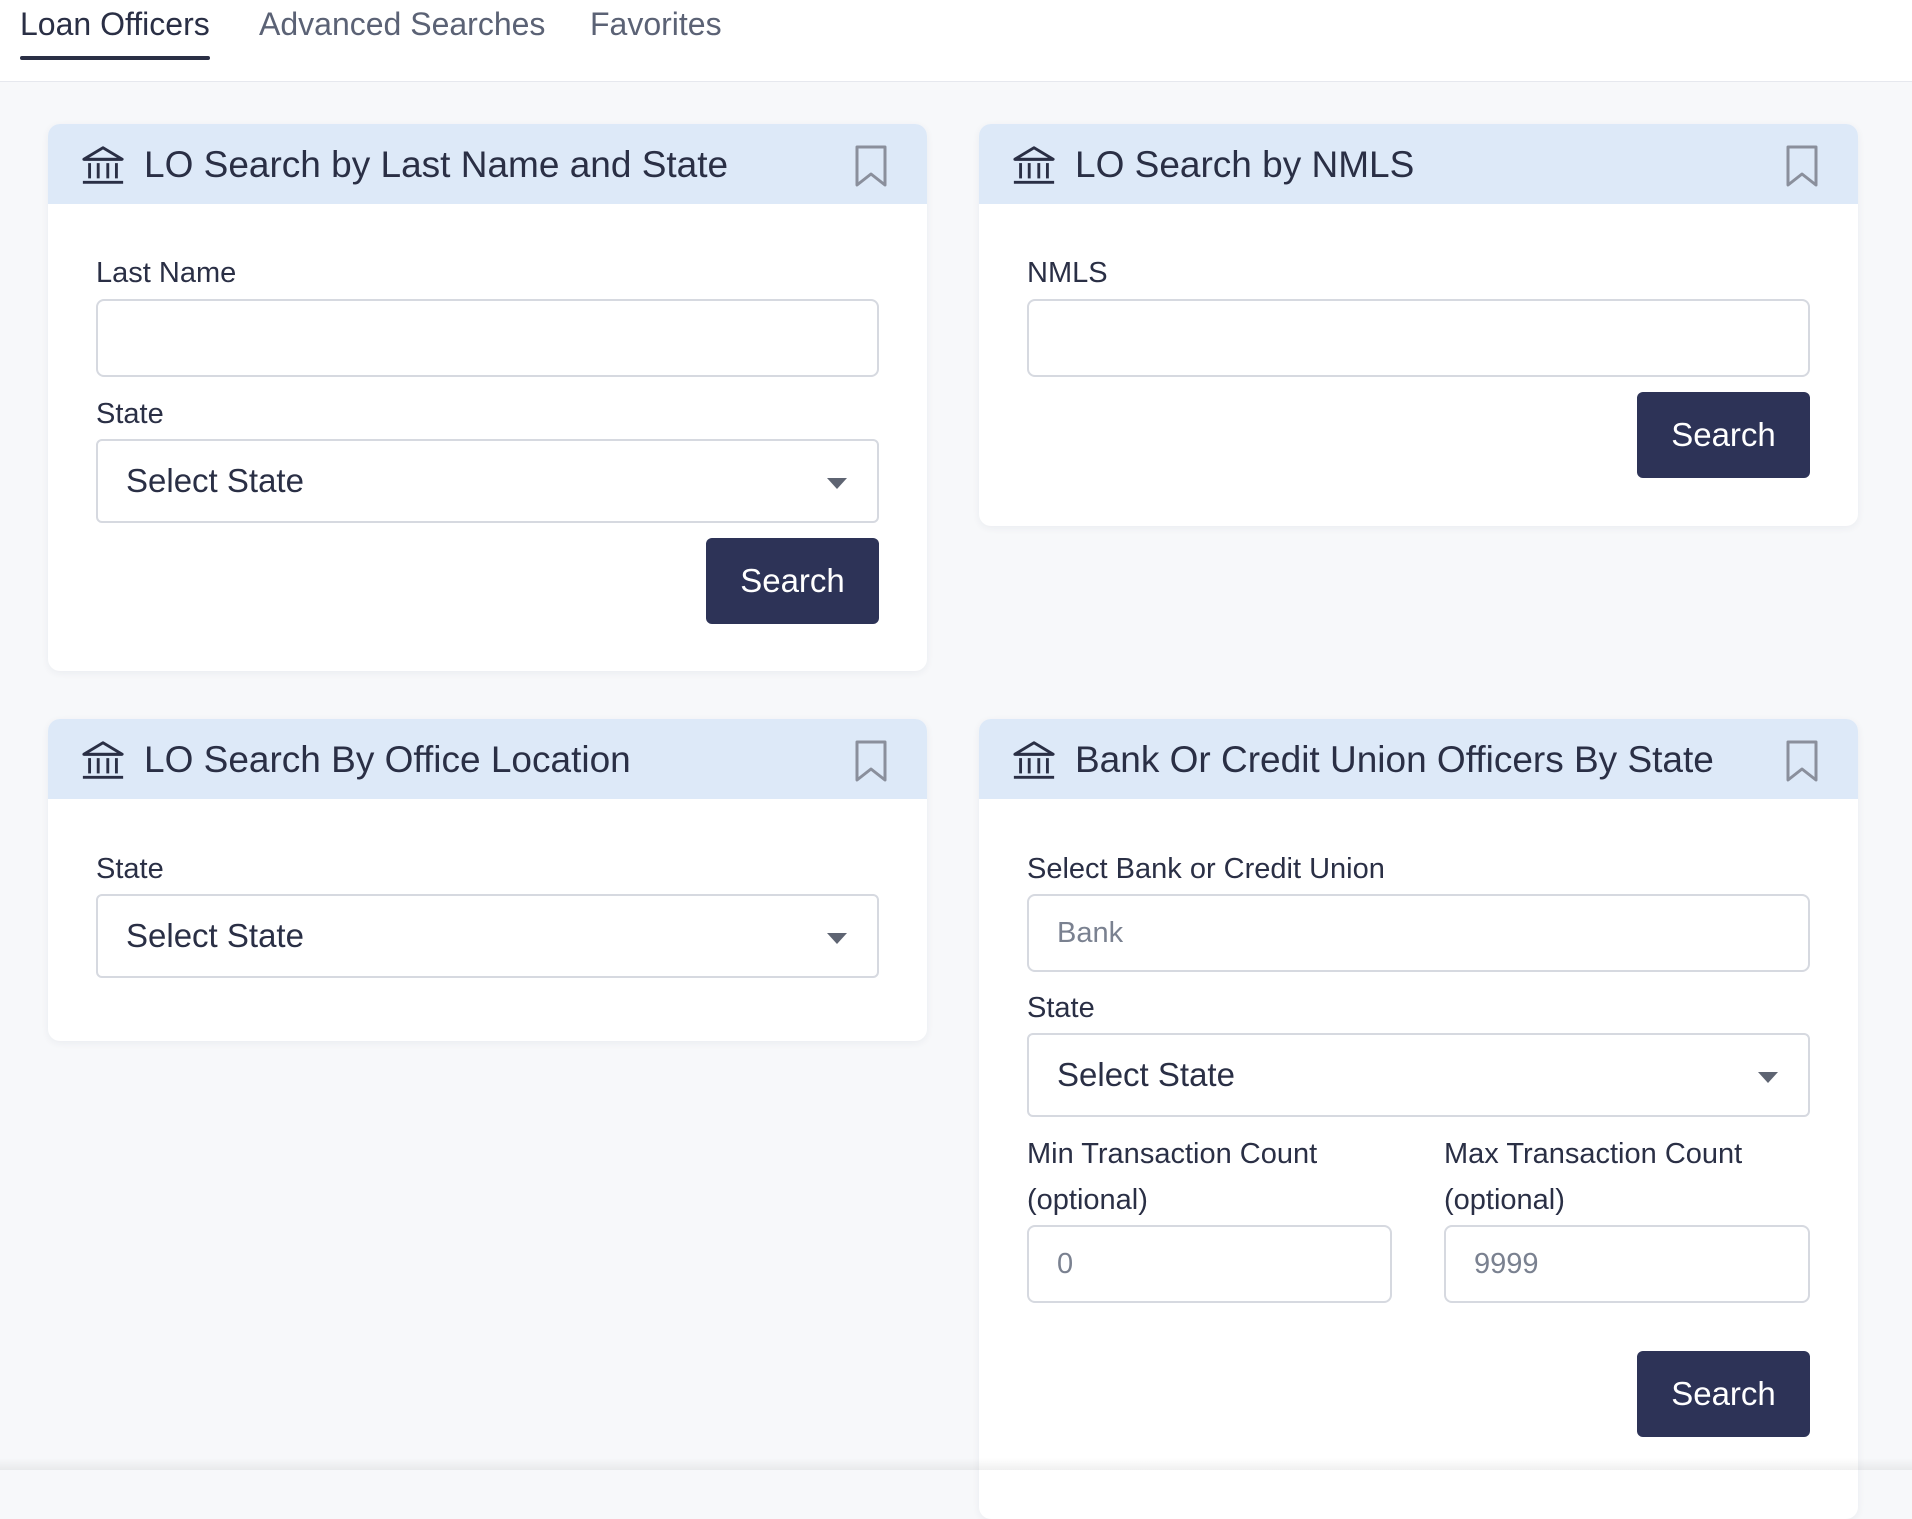 Image resolution: width=1912 pixels, height=1519 pixels. Describe the element at coordinates (1418, 164) in the screenshot. I see `card-header: LO Search by NMLS` at that location.